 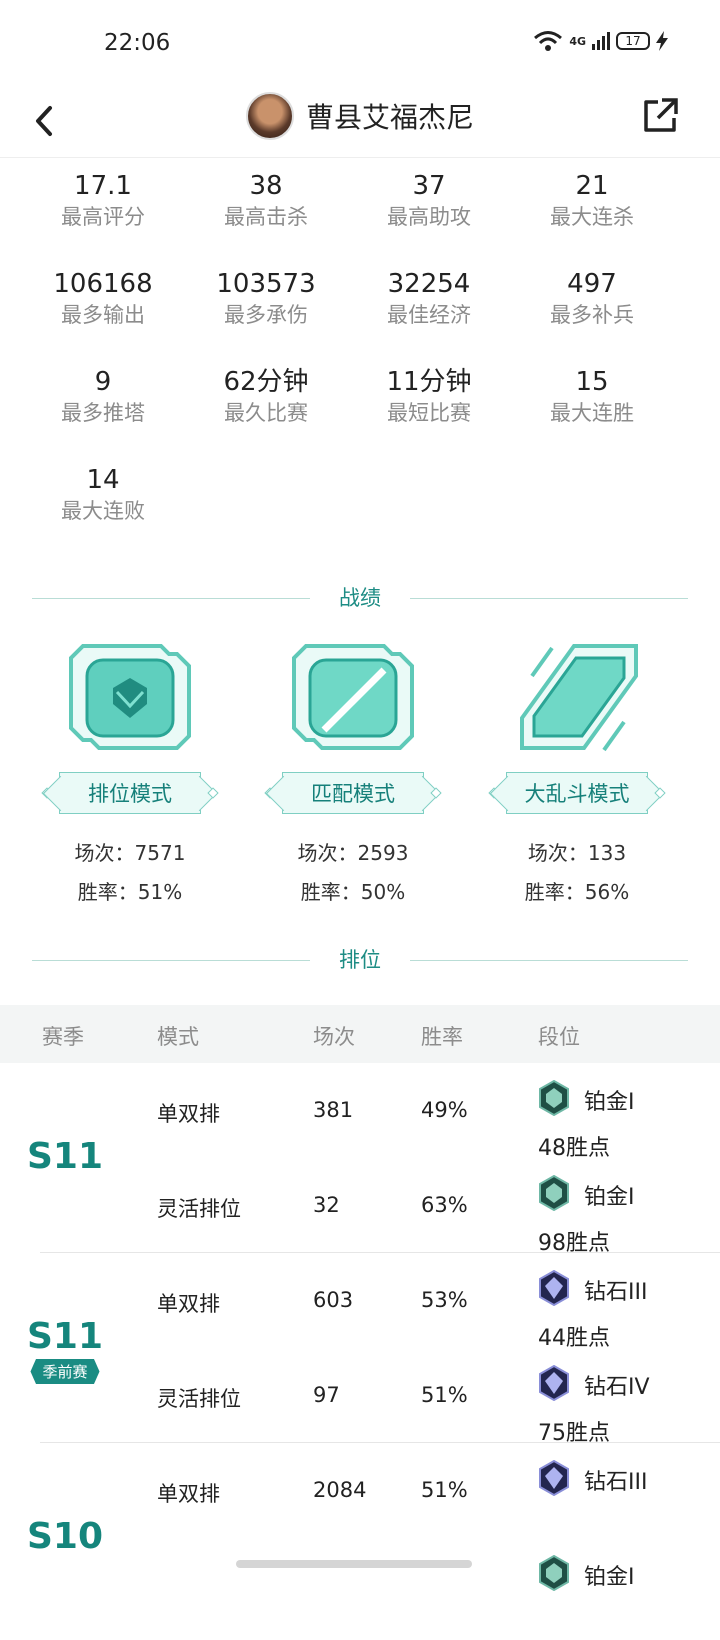 I want to click on stat-item: 62分钟 最久比赛, so click(x=266, y=396).